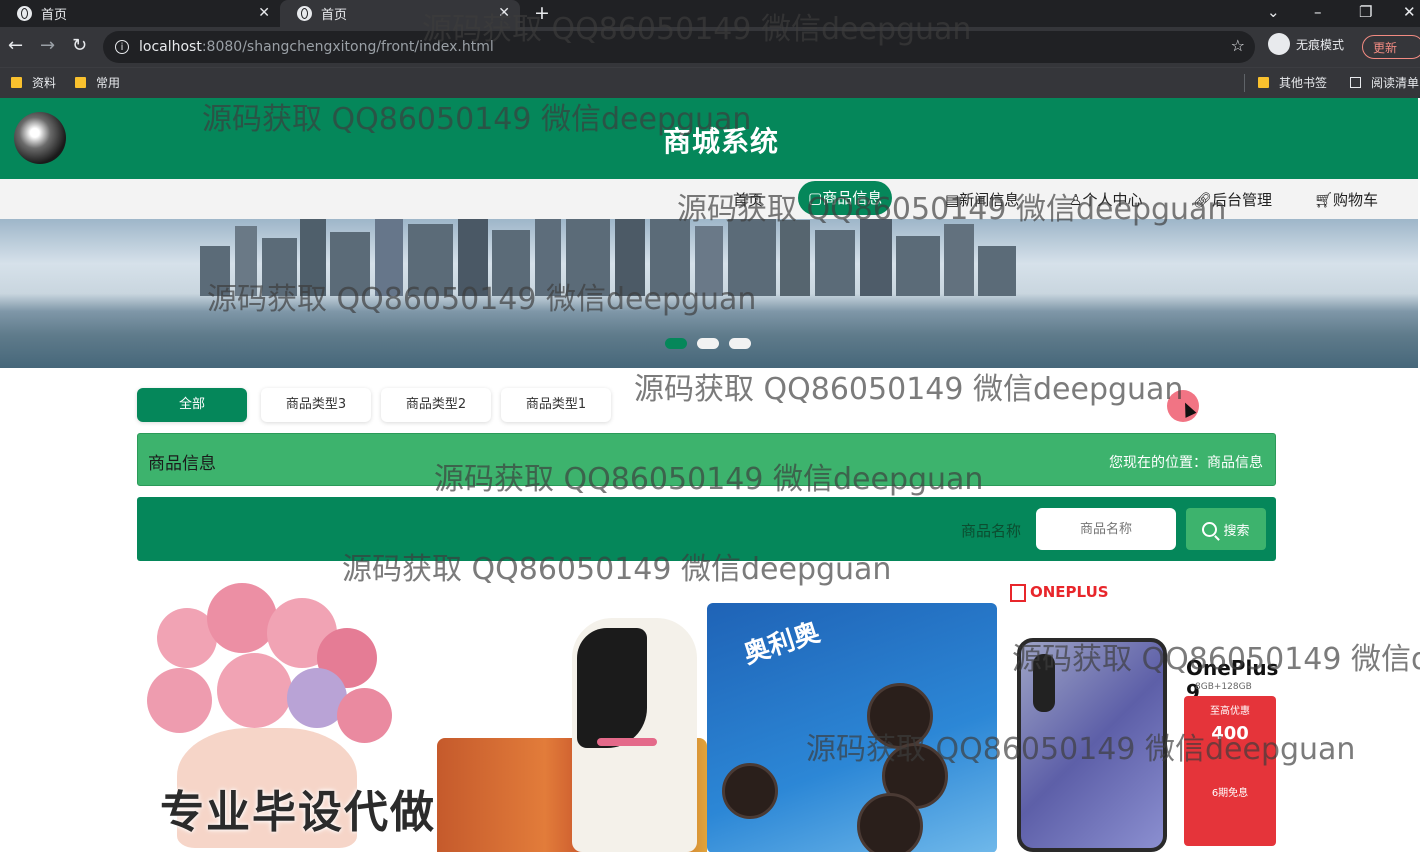 This screenshot has height=852, width=1420. I want to click on main-nav: 首页 ▢商品信息 ▤新闻信息 ♙个人中心 🔗︎后台管理 🛒︎购物车, so click(709, 199).